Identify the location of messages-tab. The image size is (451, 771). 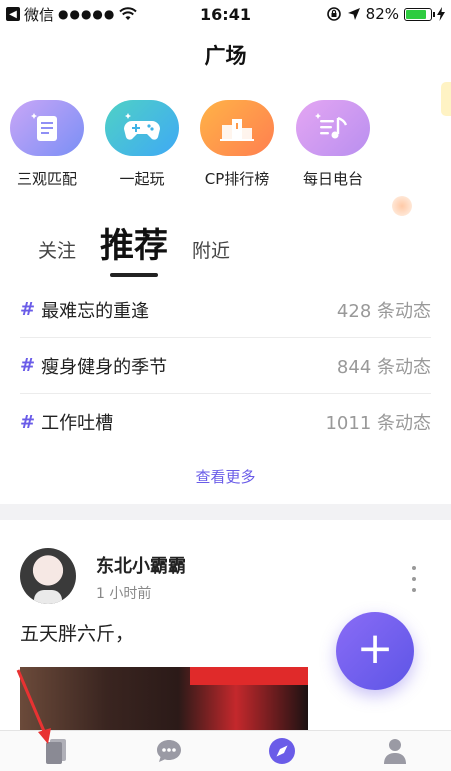
(169, 751).